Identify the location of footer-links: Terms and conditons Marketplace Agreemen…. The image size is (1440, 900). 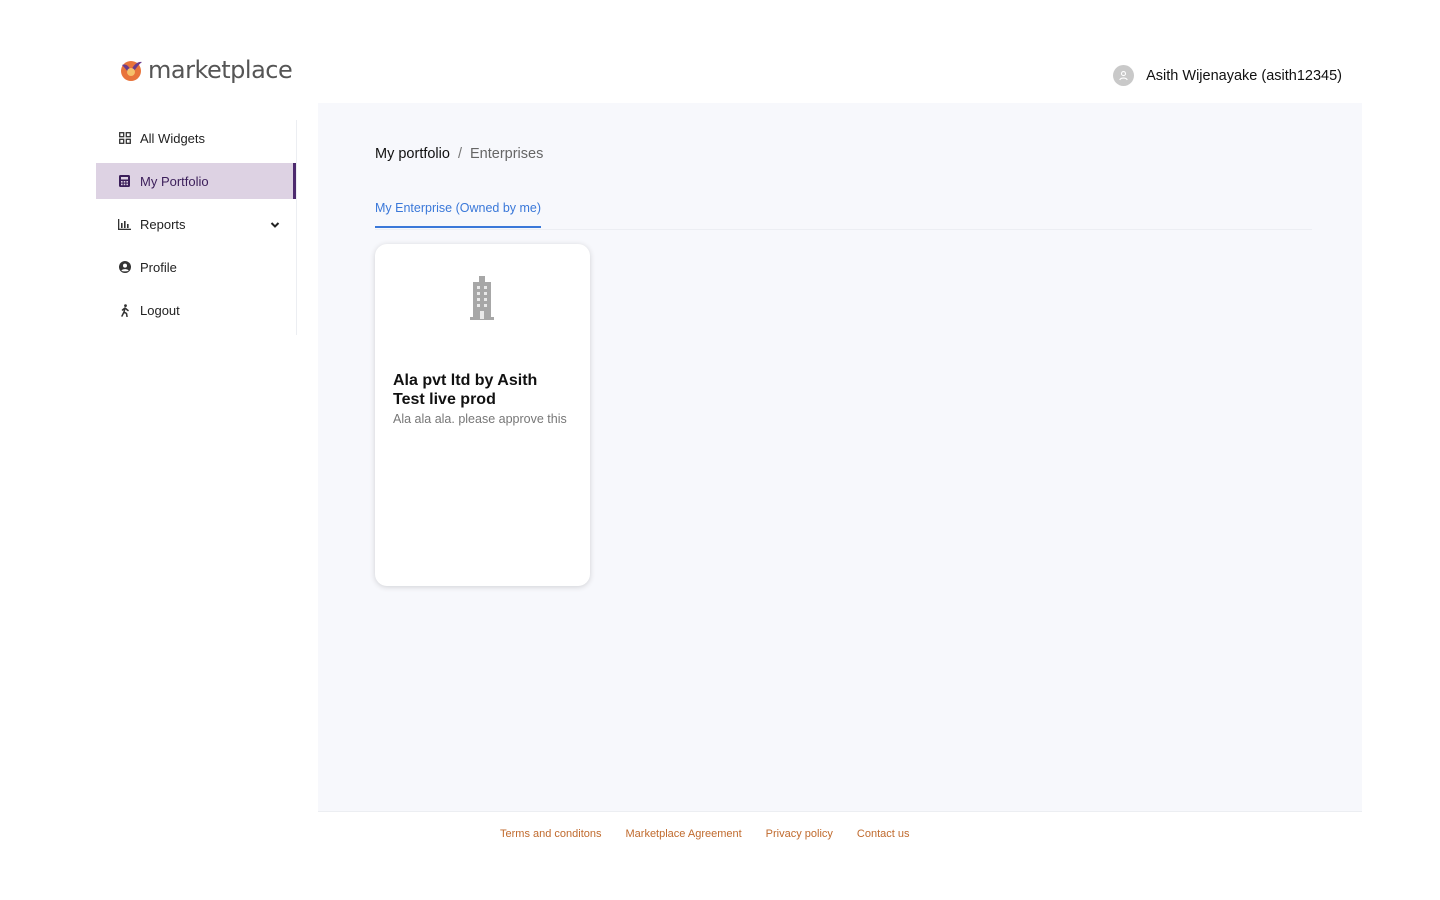
(705, 834).